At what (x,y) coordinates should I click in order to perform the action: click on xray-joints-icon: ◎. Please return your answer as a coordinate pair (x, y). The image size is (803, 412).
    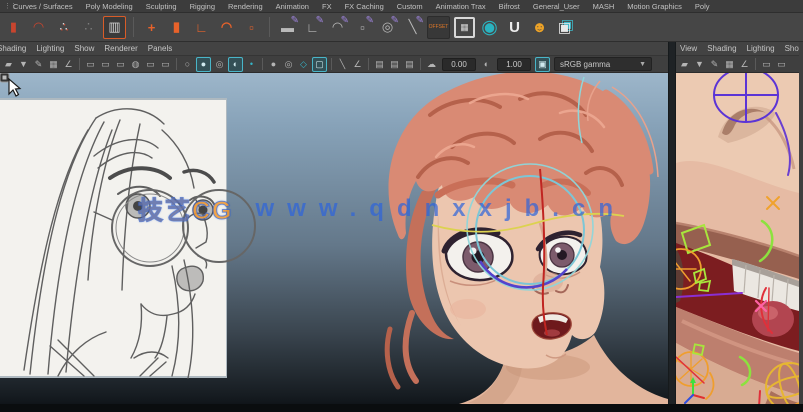
    Looking at the image, I should click on (288, 64).